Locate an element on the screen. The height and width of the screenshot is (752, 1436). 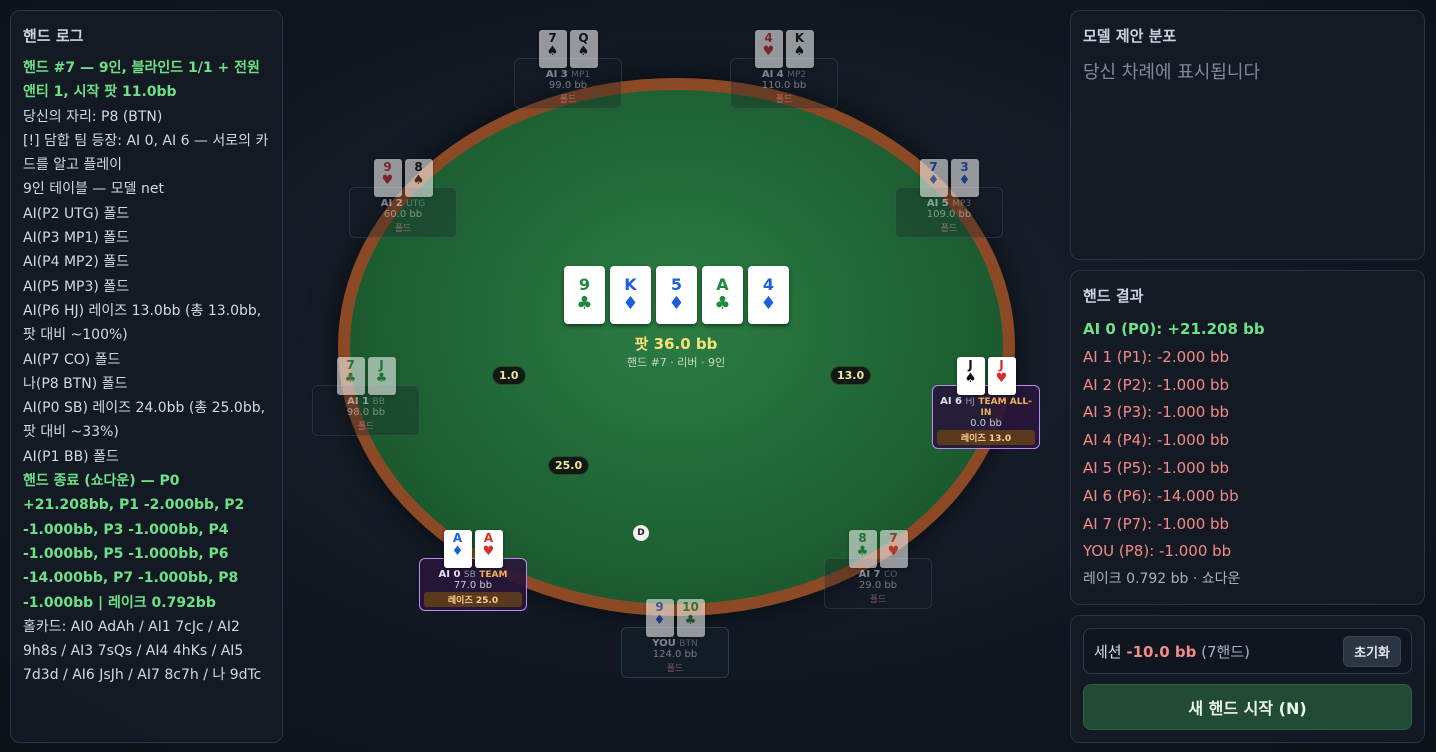
player-action: 레이즈 13.0 is located at coordinates (986, 437).